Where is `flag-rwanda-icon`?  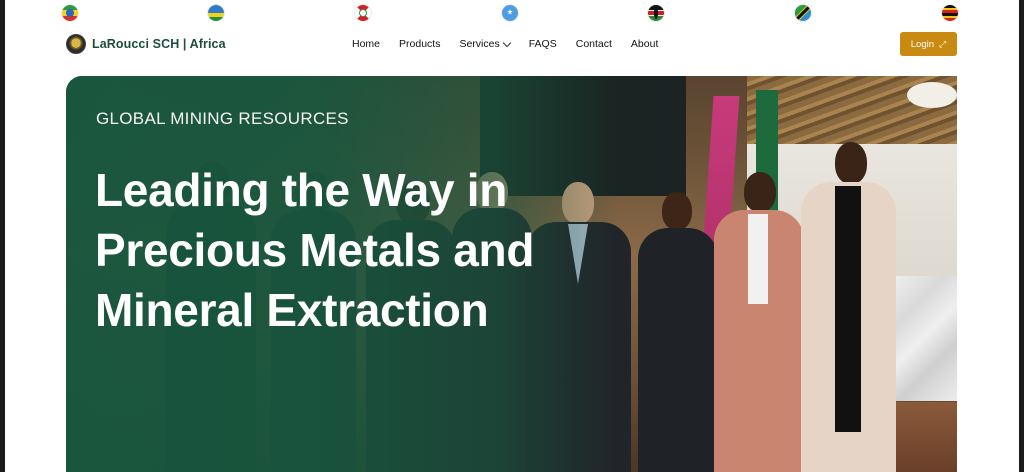 flag-rwanda-icon is located at coordinates (216, 13).